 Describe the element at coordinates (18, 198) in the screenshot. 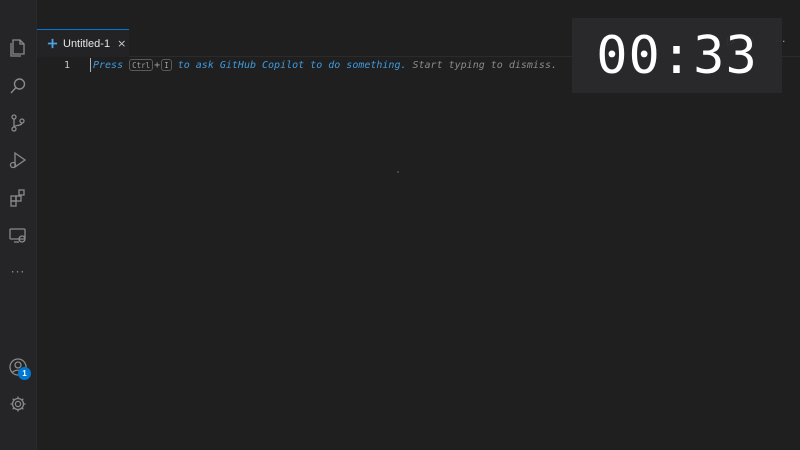

I see `extensions-icon` at that location.